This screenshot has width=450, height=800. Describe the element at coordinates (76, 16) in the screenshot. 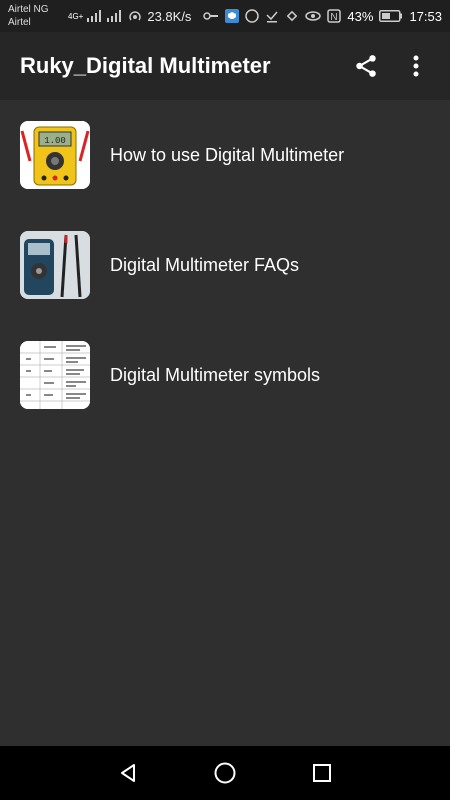

I see `network-type: 4G+` at that location.